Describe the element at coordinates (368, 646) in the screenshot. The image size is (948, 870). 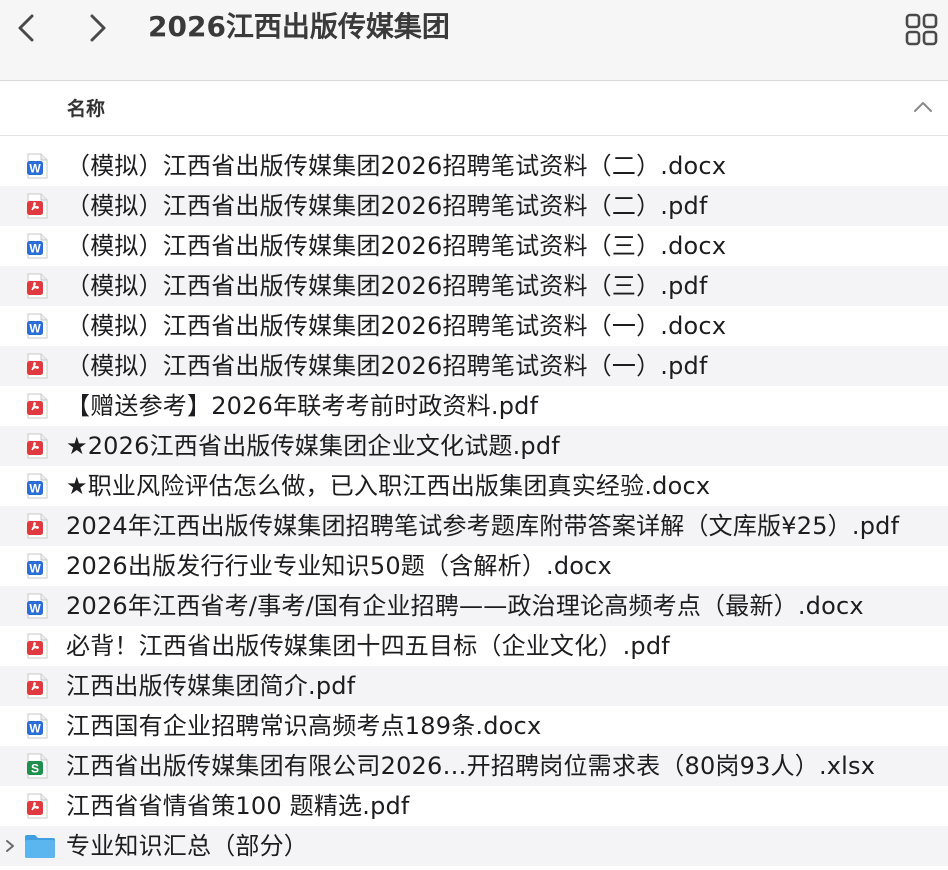
I see `file-name: 必背！江西省出版传媒集团十四五目标（企业文化）.pdf` at that location.